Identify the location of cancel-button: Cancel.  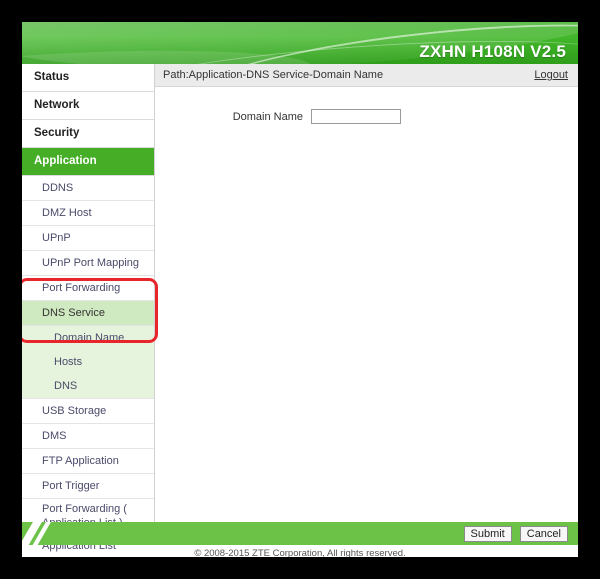
(543, 533).